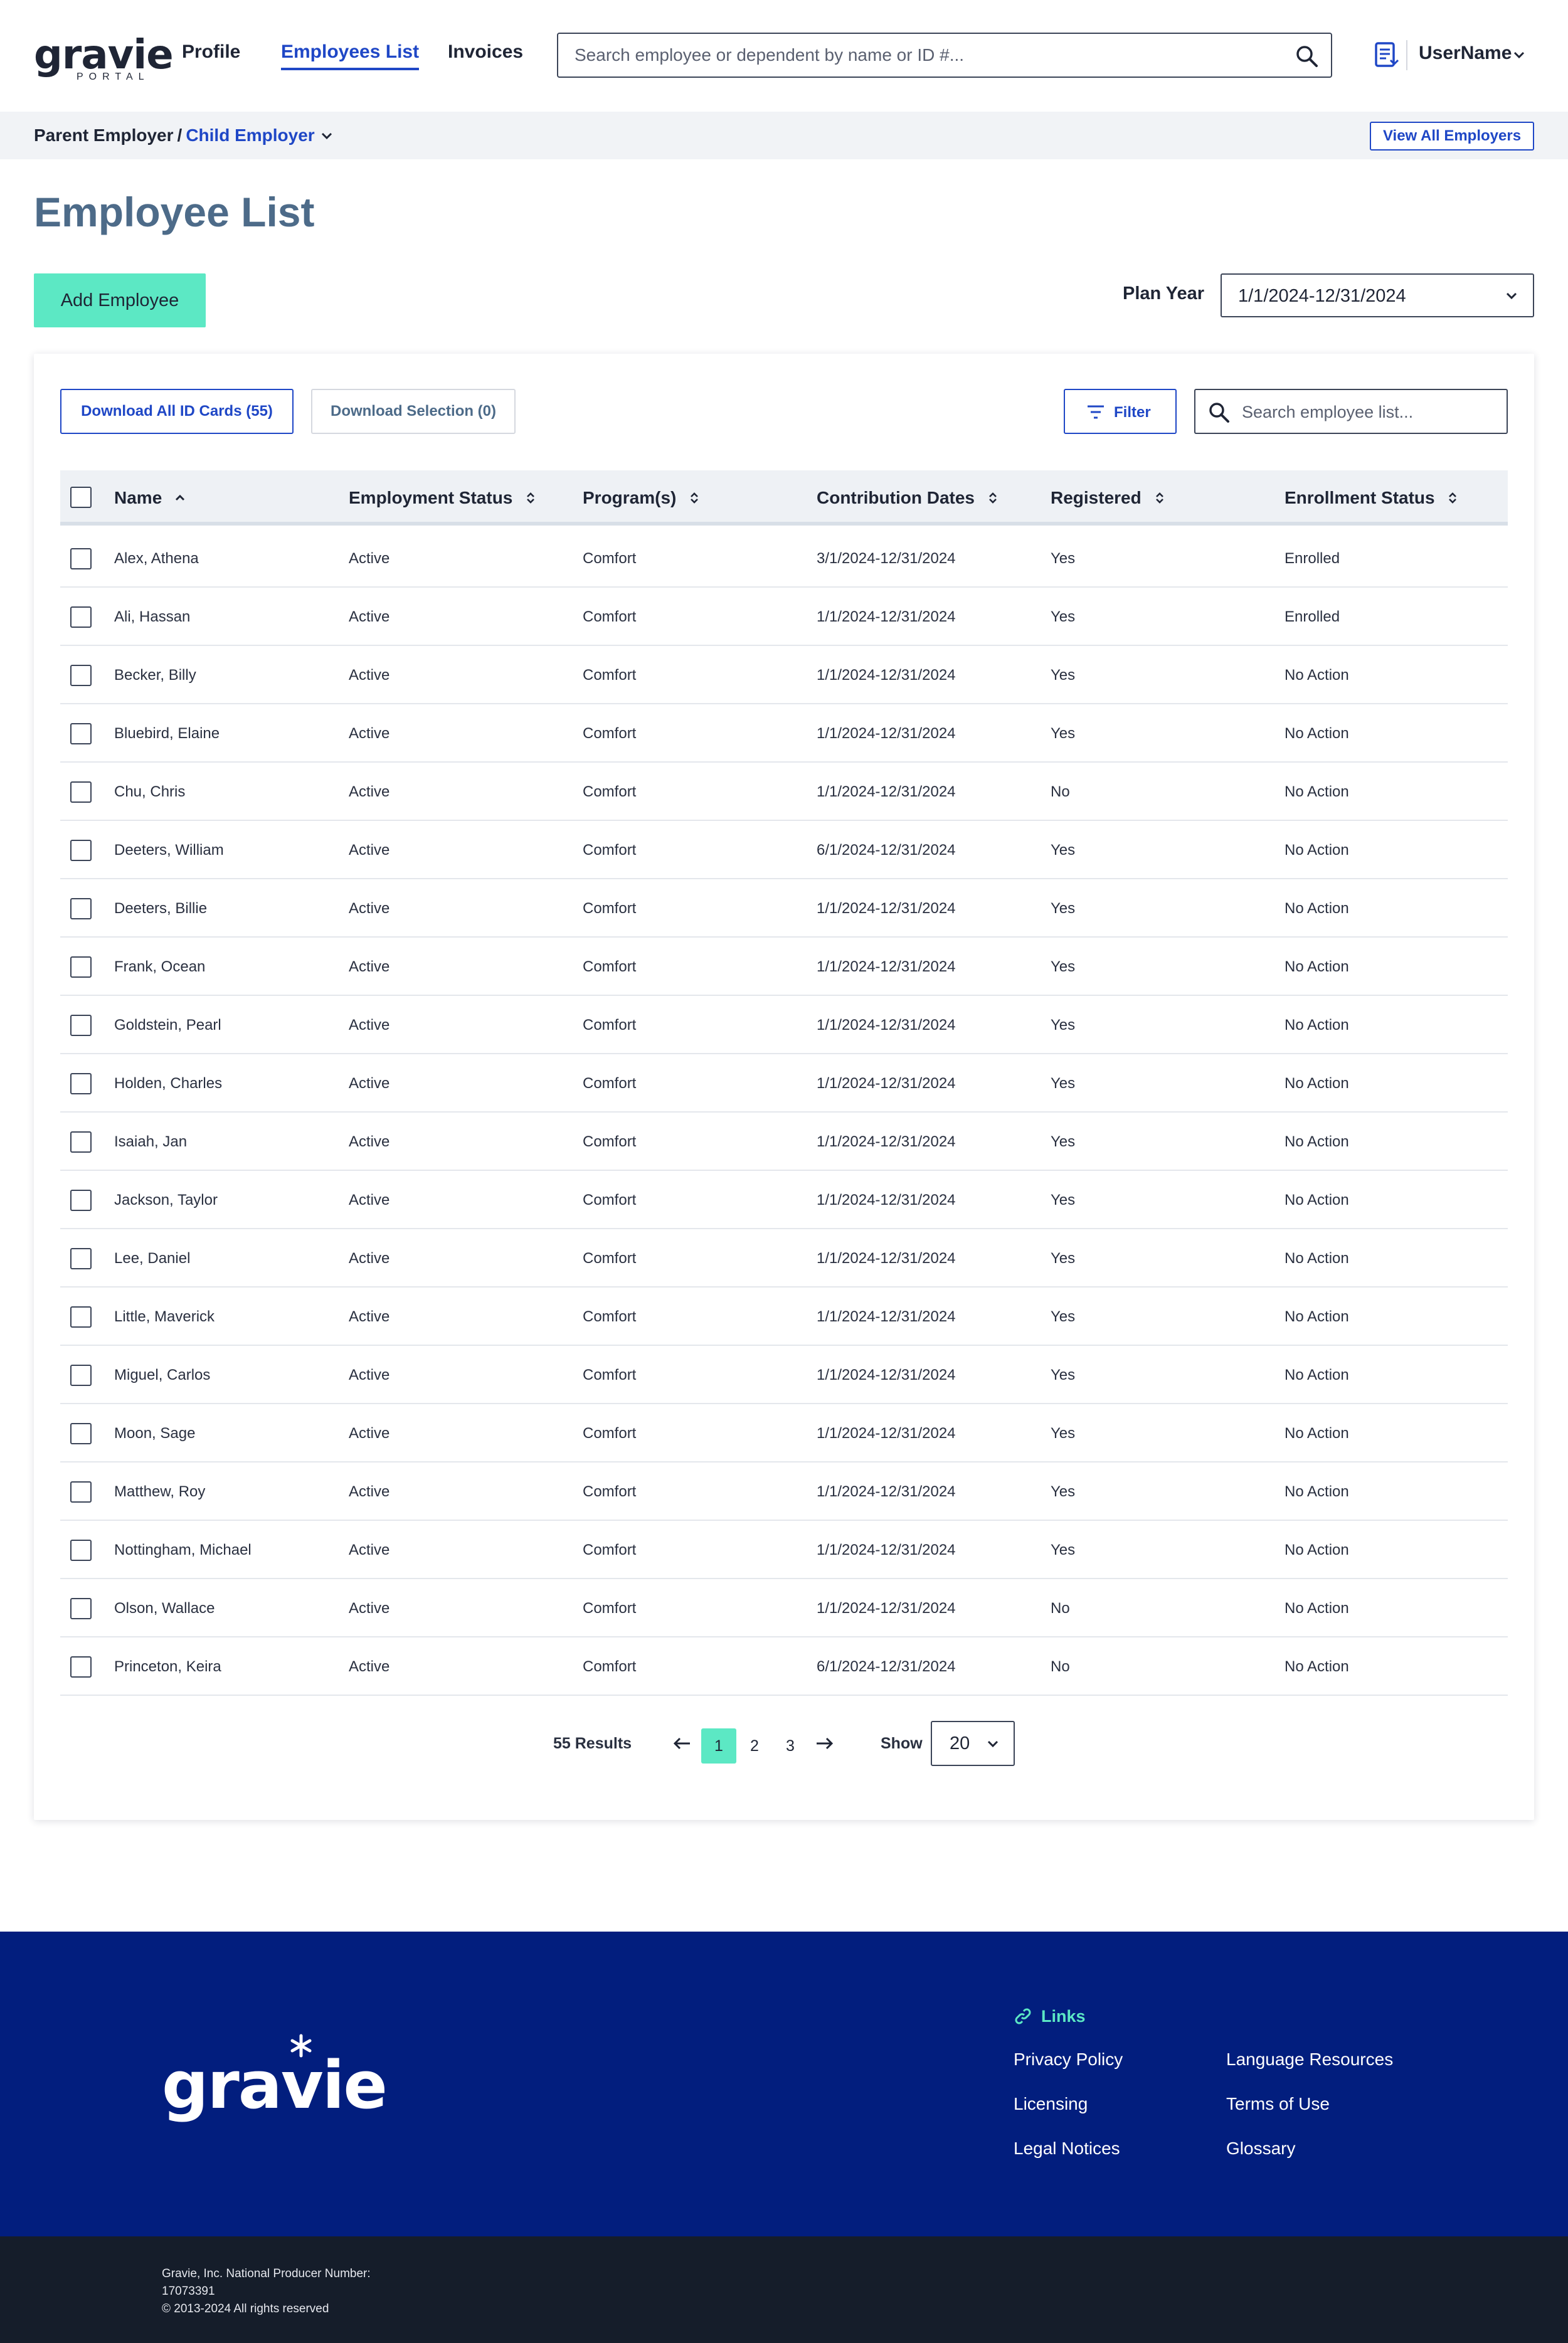 This screenshot has height=2343, width=1568. Describe the element at coordinates (164, 1608) in the screenshot. I see `cell-name: Olson, Wallace` at that location.